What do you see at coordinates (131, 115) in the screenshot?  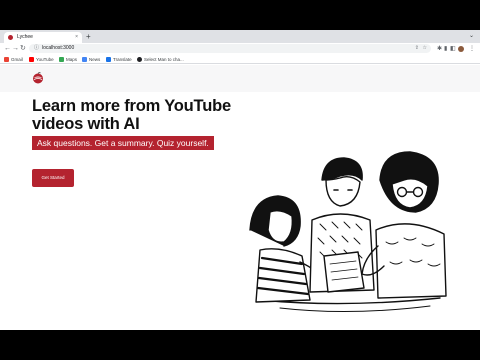 I see `hero-title: Learn more from YouTube videos with AI` at bounding box center [131, 115].